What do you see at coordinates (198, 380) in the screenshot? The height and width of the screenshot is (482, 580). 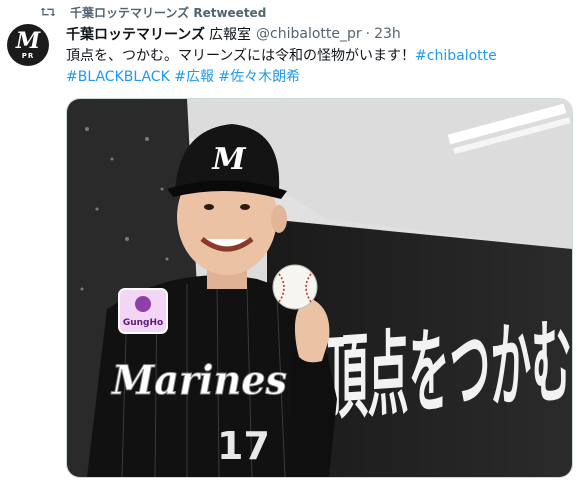 I see `jersey-text: Marines` at bounding box center [198, 380].